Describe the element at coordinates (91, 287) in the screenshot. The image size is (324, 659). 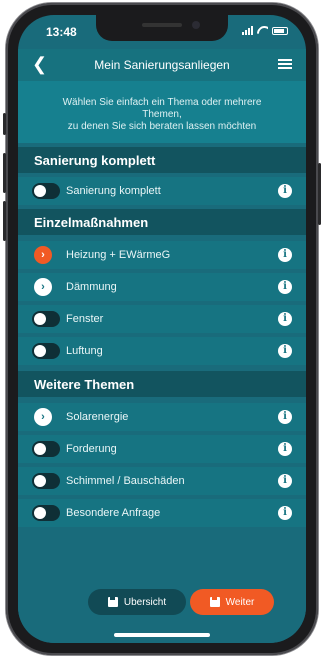
I see `list-item-label: Dämmung` at that location.